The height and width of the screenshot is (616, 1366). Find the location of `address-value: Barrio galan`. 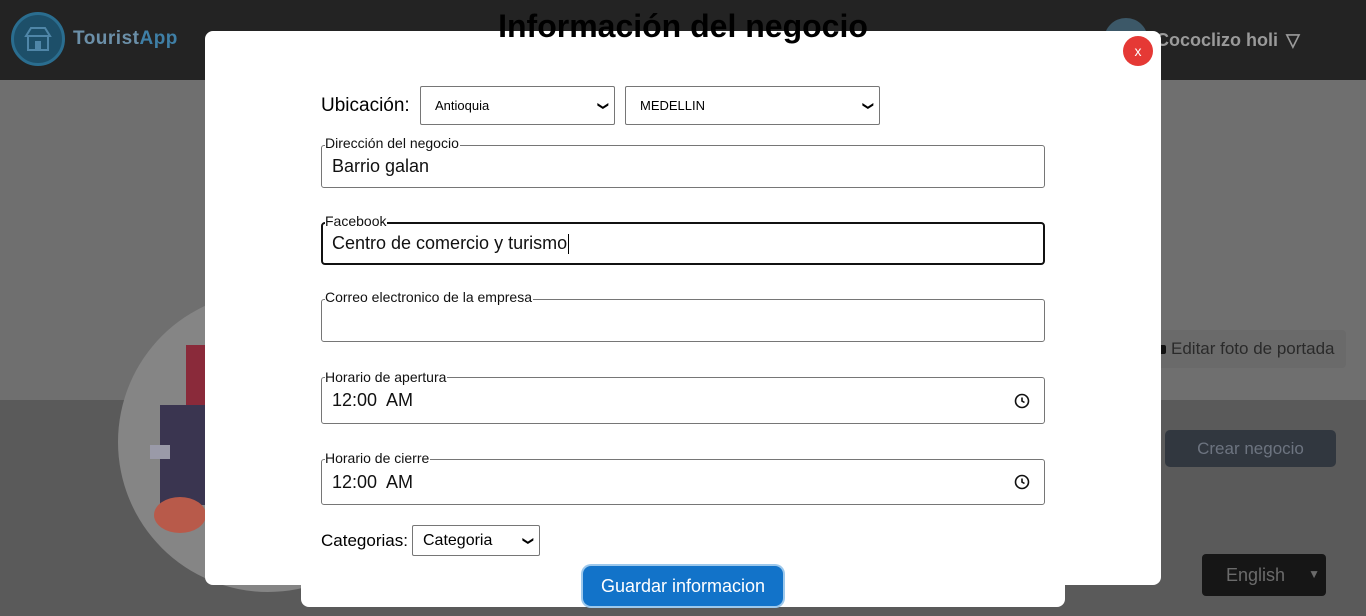

address-value: Barrio galan is located at coordinates (381, 166).